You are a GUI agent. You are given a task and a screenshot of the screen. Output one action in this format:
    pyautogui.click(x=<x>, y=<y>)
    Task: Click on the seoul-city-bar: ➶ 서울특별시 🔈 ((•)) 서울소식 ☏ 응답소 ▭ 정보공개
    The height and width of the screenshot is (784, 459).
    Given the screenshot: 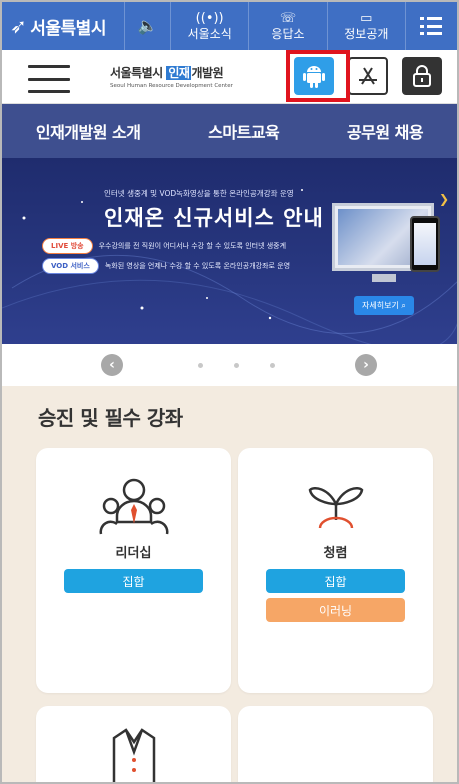 What is the action you would take?
    pyautogui.click(x=229, y=26)
    